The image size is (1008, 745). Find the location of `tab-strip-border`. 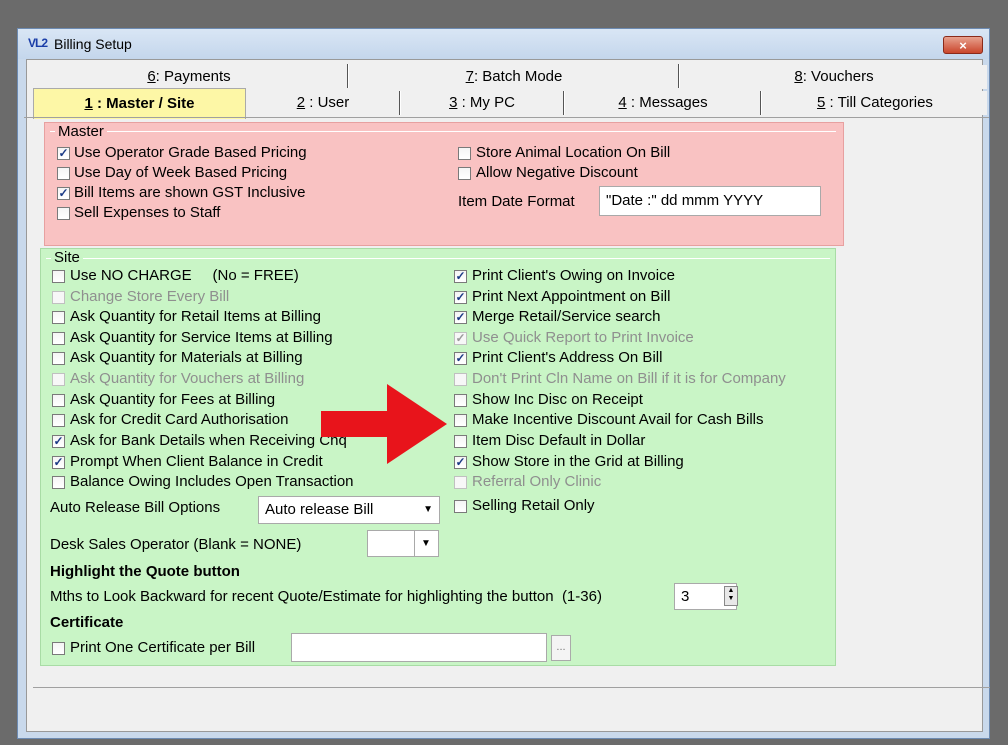

tab-strip-border is located at coordinates (506, 117).